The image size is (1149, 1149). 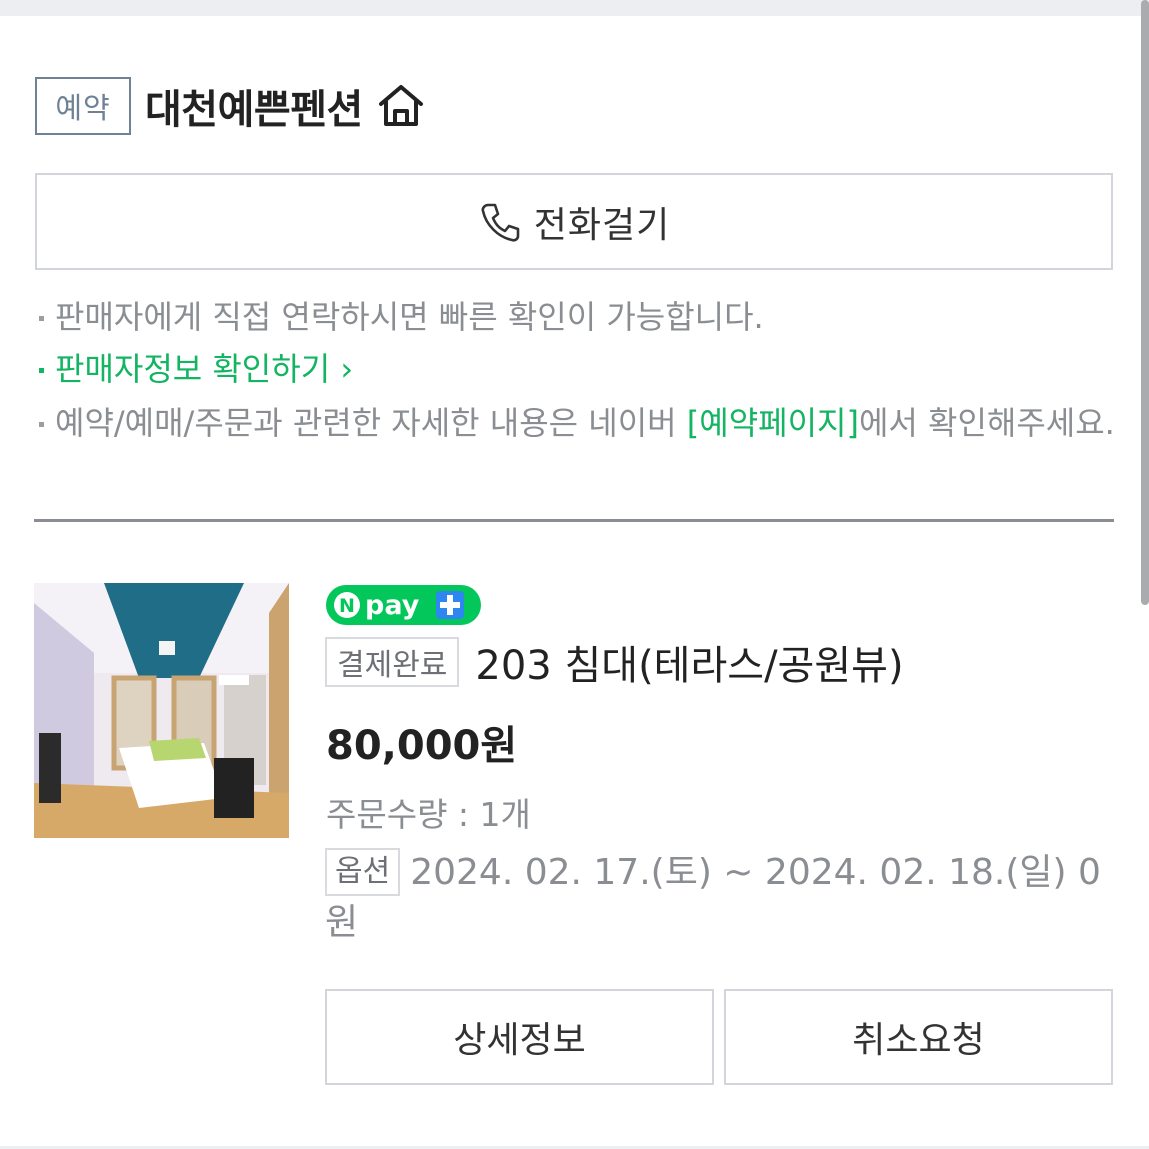 I want to click on option-text: 2024. 02. 17.(토) ~ 2024. 02. 18.(일) 0원, so click(x=713, y=897).